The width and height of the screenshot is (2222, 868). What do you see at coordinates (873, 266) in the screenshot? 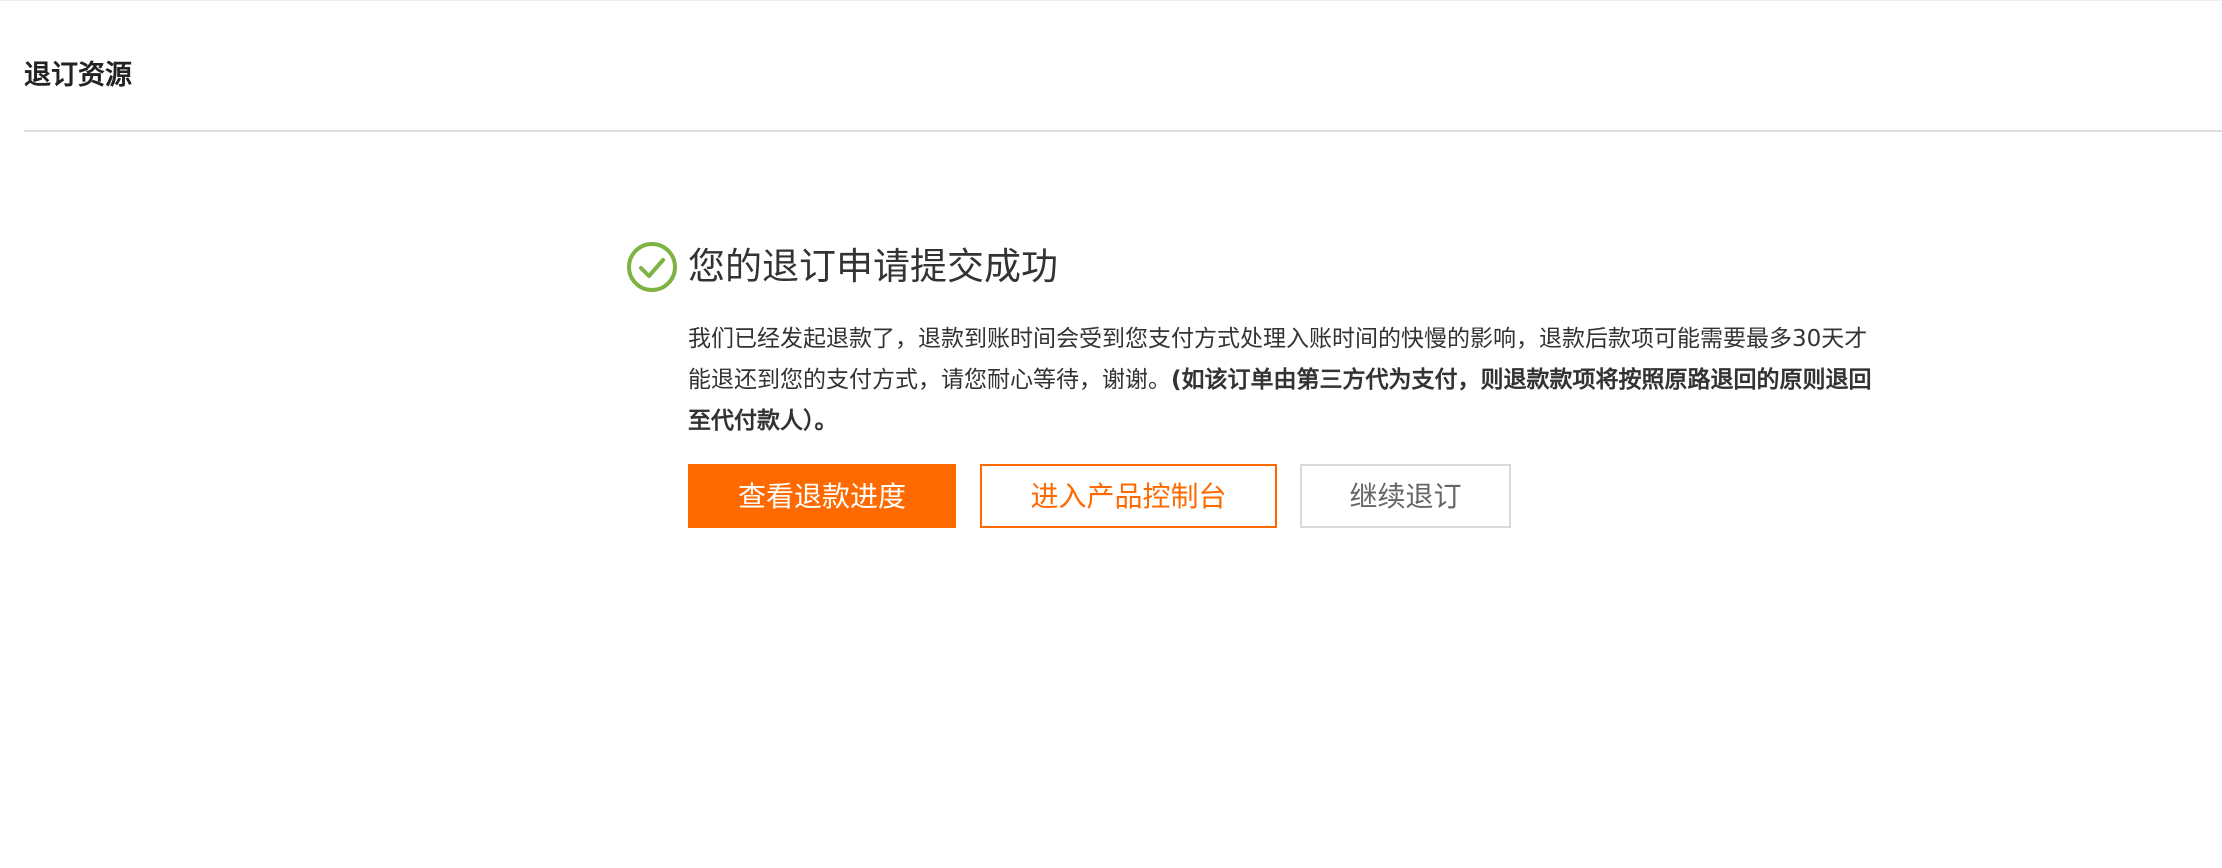
I see `result-title: 您的退订申请提交成功` at bounding box center [873, 266].